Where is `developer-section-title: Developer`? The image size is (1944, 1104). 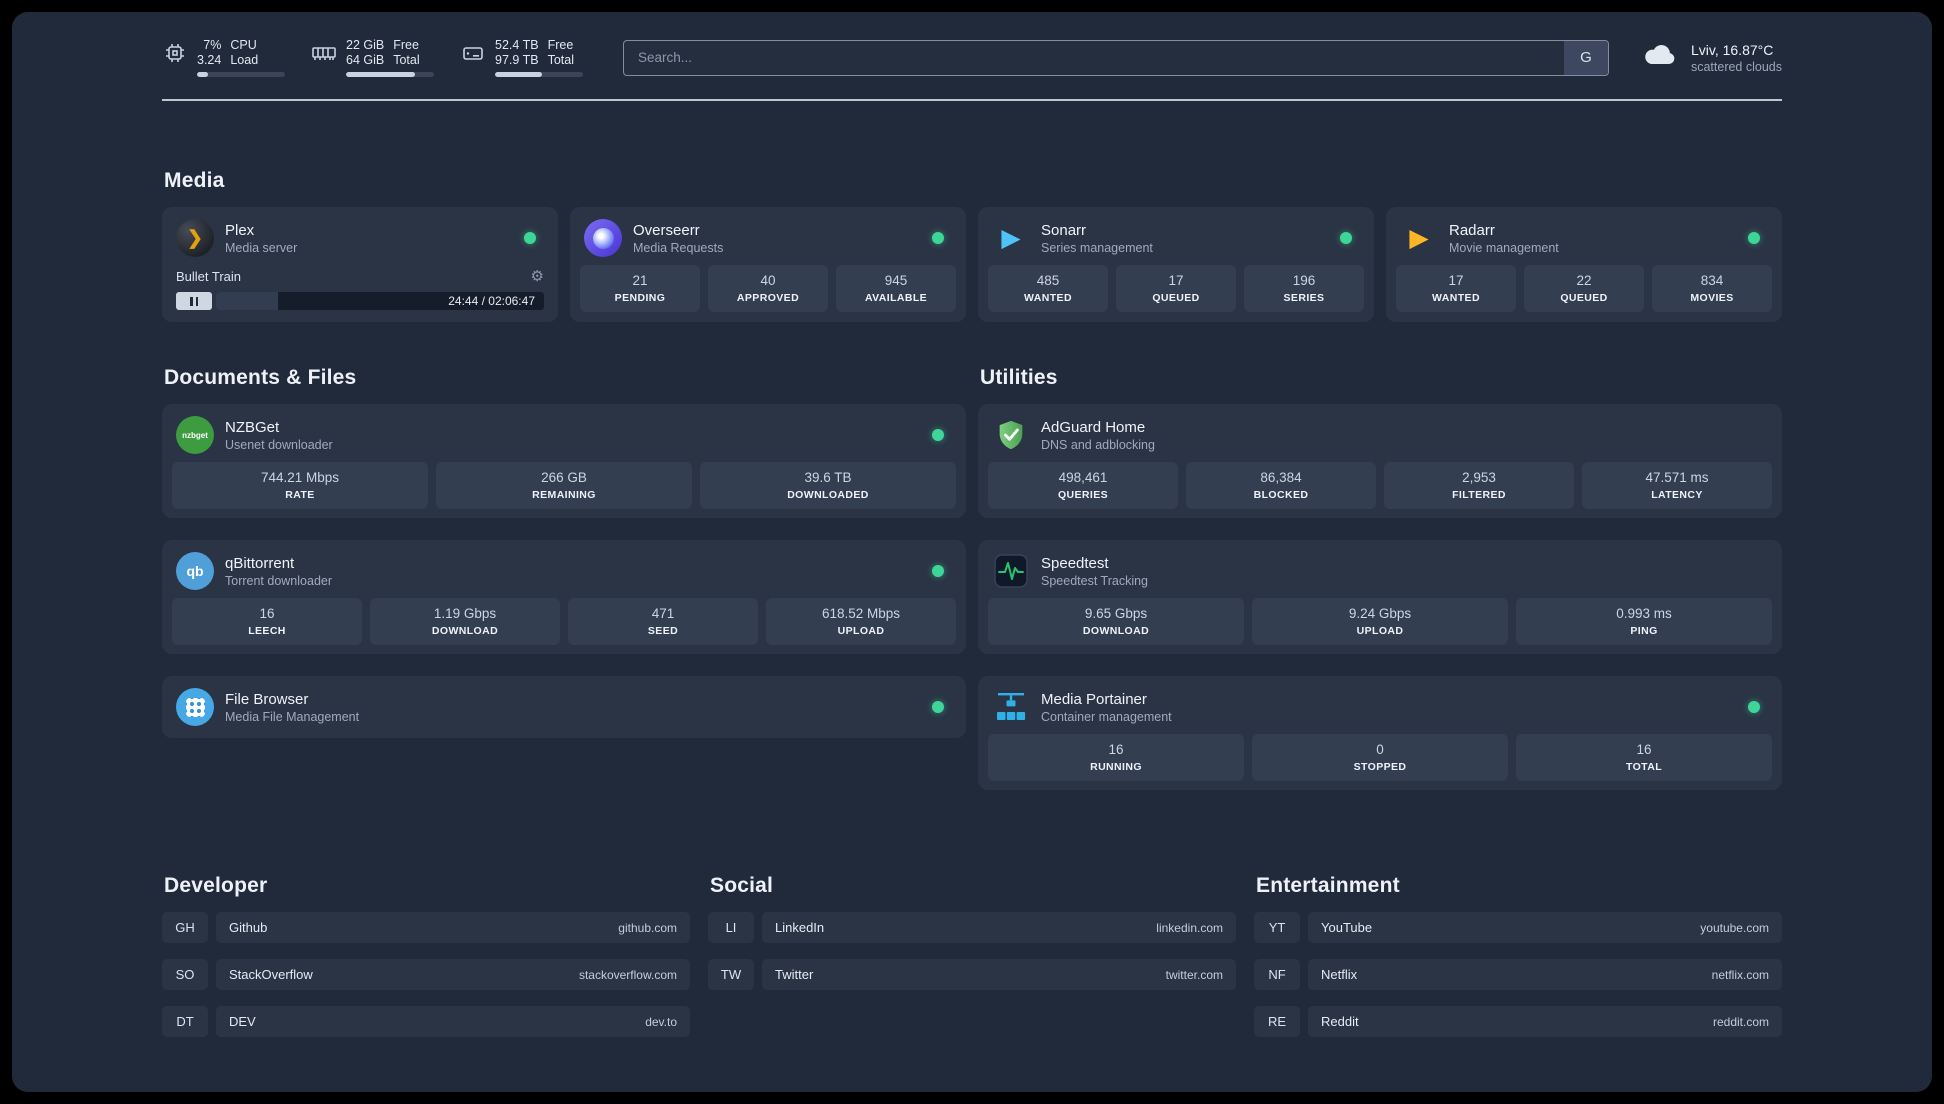 developer-section-title: Developer is located at coordinates (216, 885).